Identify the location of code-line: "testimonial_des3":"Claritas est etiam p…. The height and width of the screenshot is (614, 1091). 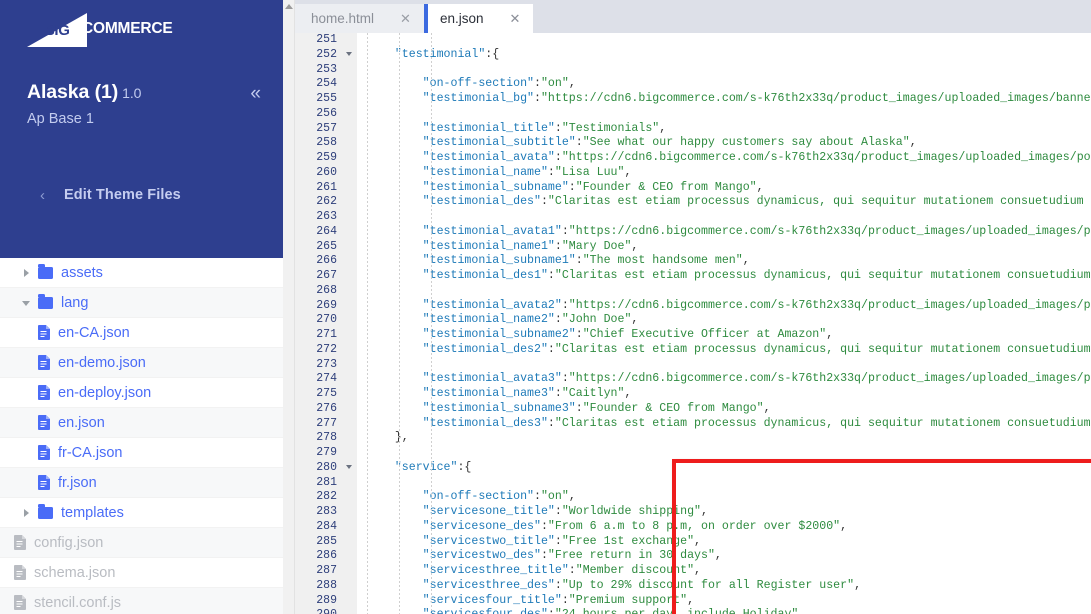
(724, 424).